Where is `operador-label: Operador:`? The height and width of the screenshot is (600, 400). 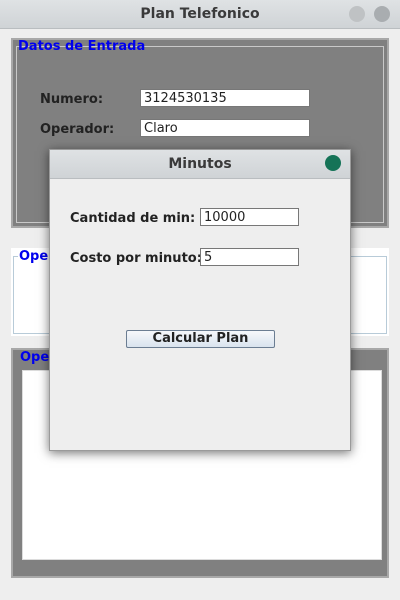 operador-label: Operador: is located at coordinates (77, 129).